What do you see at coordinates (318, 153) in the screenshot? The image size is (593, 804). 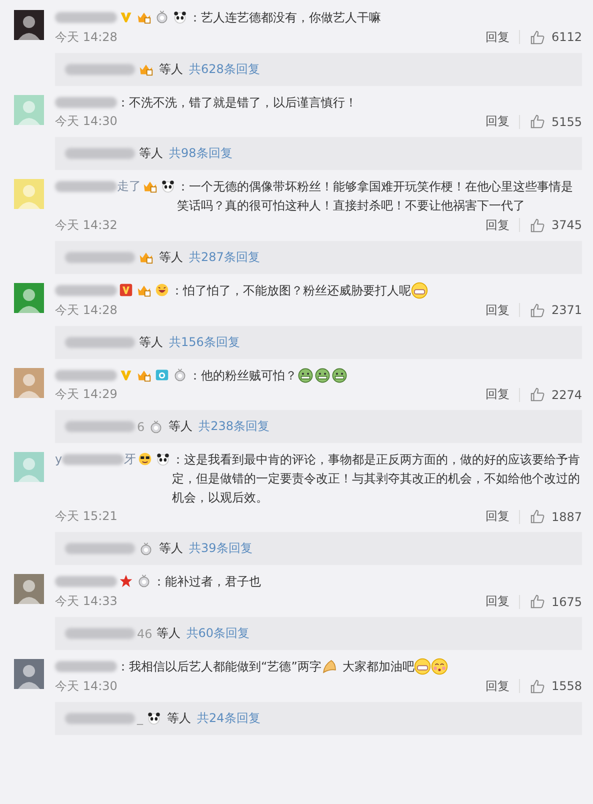 I see `reply-thread-bar: 等人 共98条回复` at bounding box center [318, 153].